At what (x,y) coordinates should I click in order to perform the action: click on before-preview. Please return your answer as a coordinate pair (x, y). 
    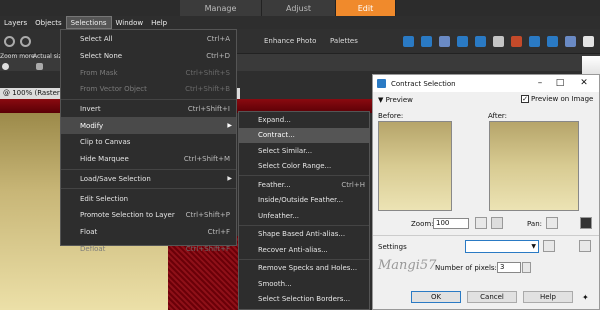
    Looking at the image, I should click on (415, 166).